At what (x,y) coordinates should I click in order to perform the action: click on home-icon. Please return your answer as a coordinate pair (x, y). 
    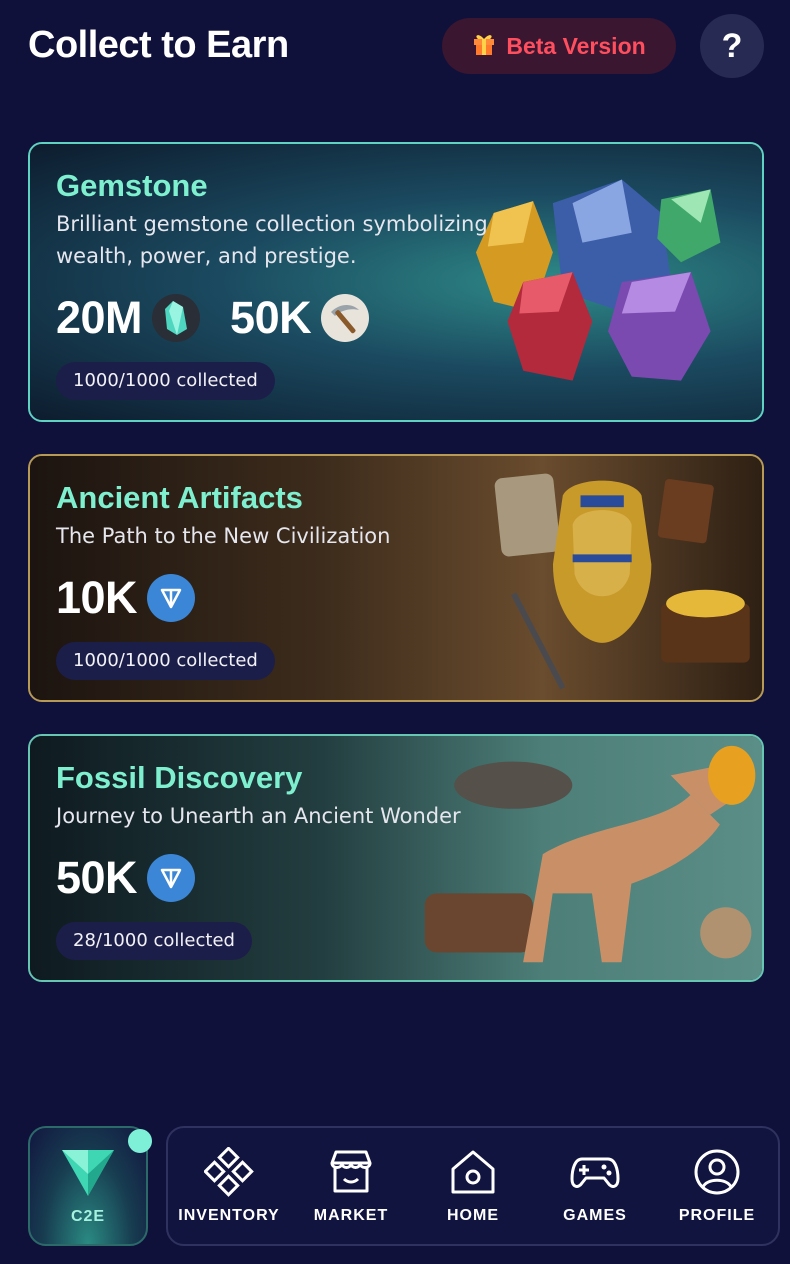
    Looking at the image, I should click on (473, 1172).